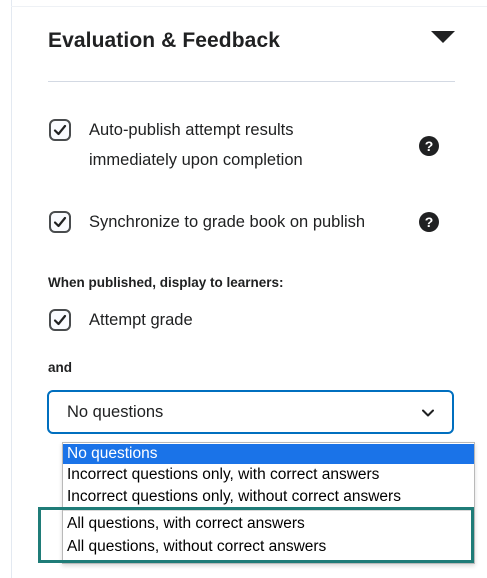  What do you see at coordinates (166, 282) in the screenshot?
I see `display-to-learners-heading: When published, display to learners:` at bounding box center [166, 282].